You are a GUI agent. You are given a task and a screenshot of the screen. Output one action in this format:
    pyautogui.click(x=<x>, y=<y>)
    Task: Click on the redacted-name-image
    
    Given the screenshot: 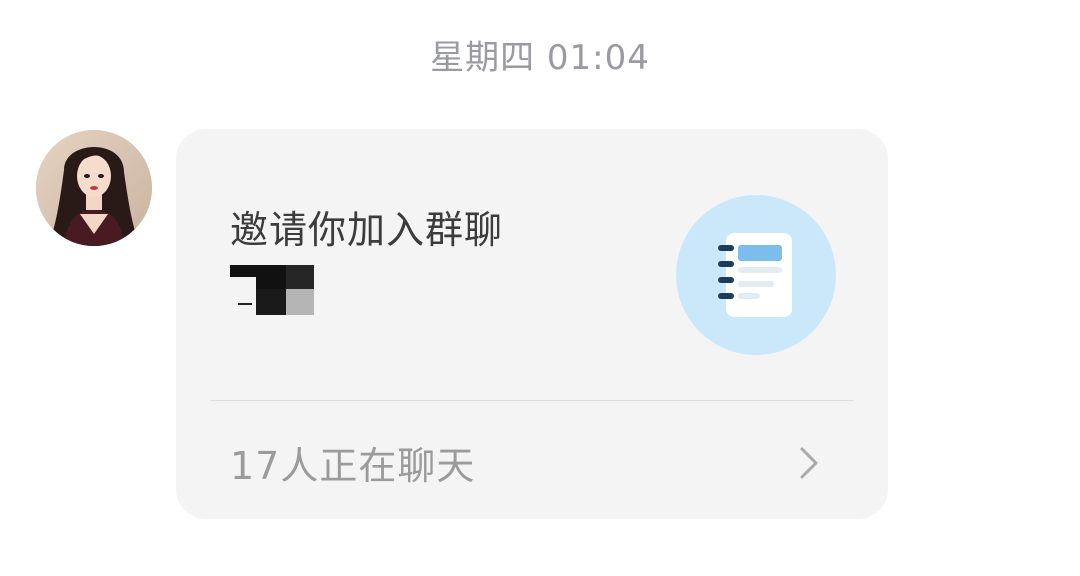 What is the action you would take?
    pyautogui.click(x=272, y=290)
    